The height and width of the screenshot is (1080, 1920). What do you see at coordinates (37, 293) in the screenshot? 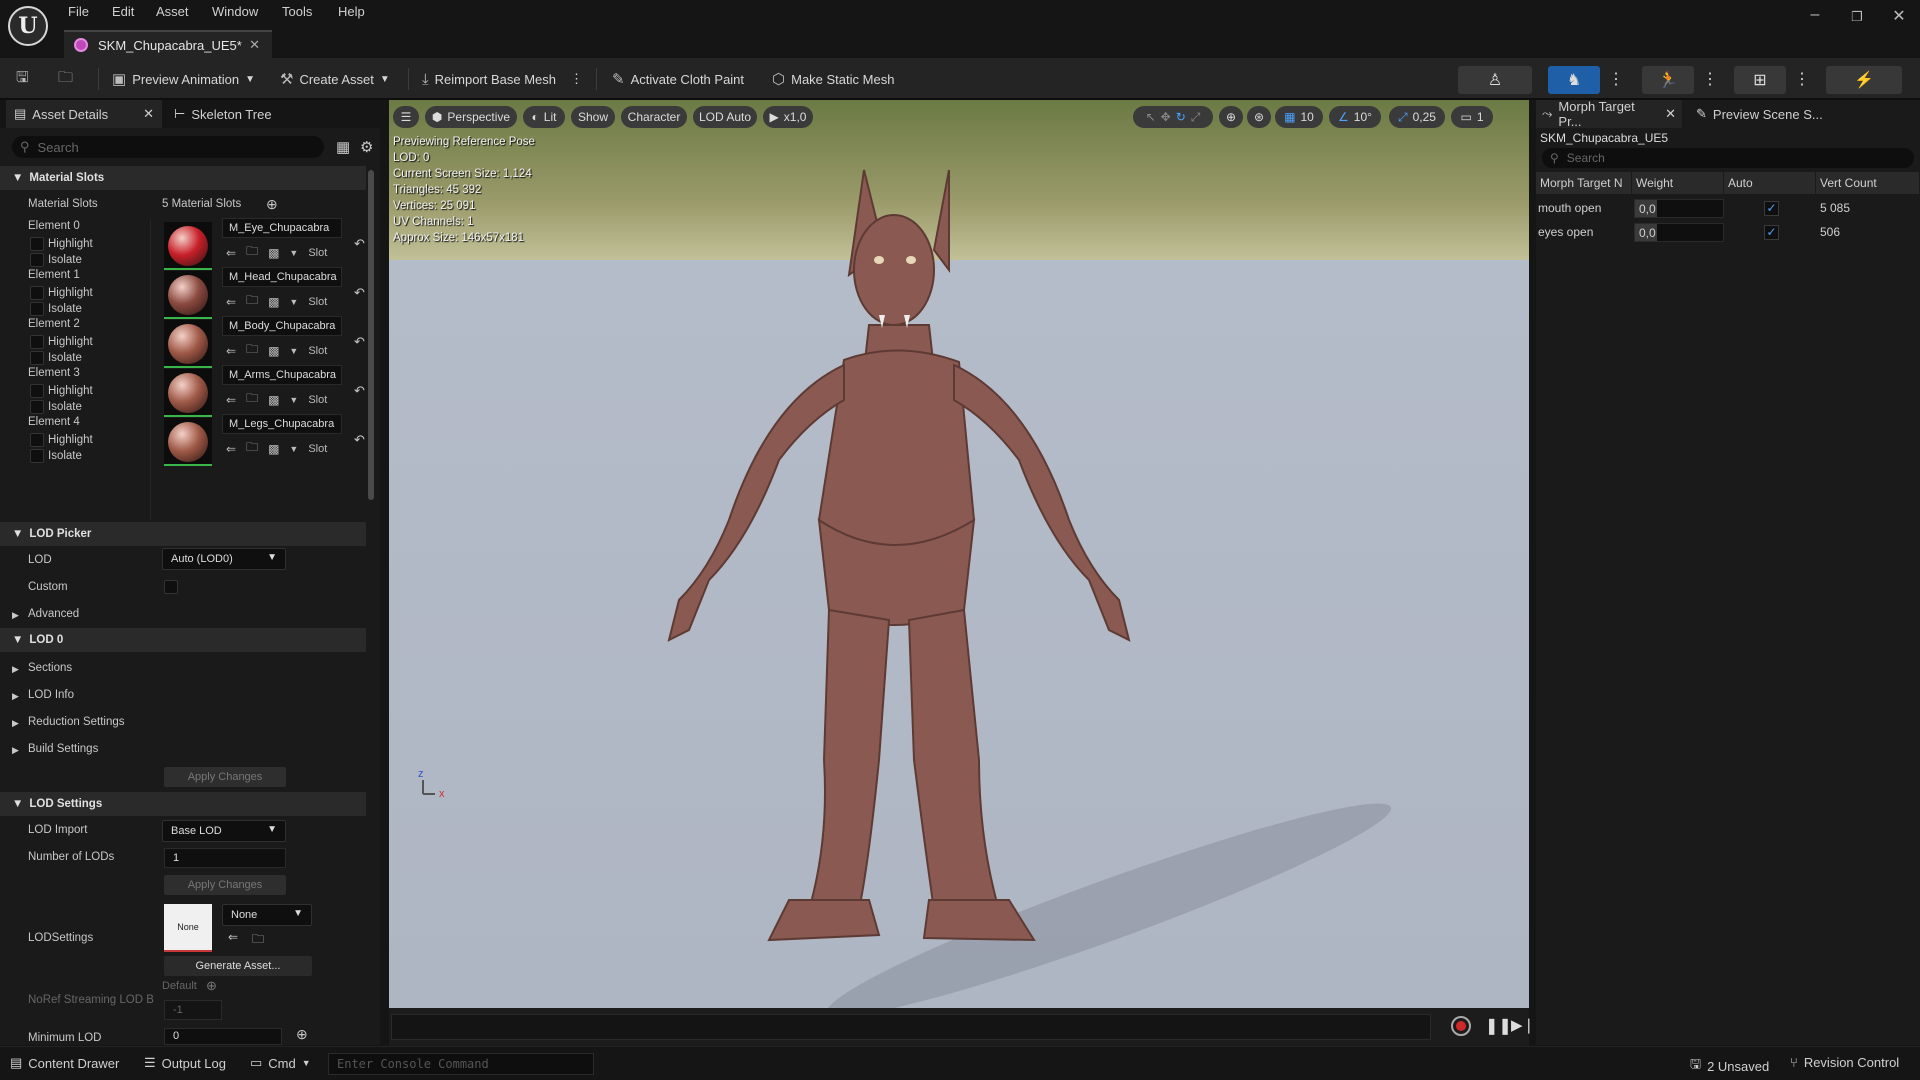
I see `highlight-checkbox` at bounding box center [37, 293].